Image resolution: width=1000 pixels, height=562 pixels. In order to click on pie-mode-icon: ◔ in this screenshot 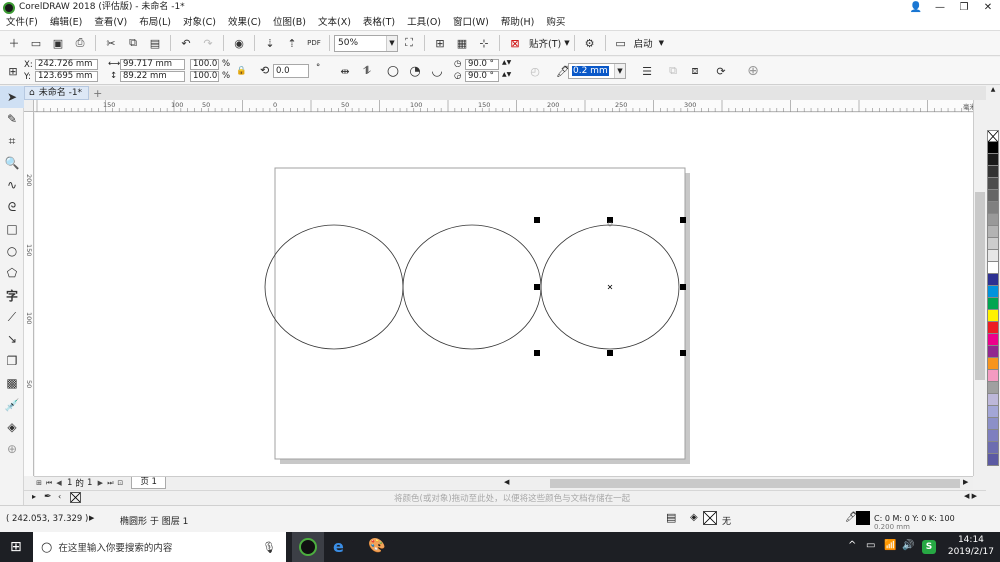, I will do `click(415, 71)`.